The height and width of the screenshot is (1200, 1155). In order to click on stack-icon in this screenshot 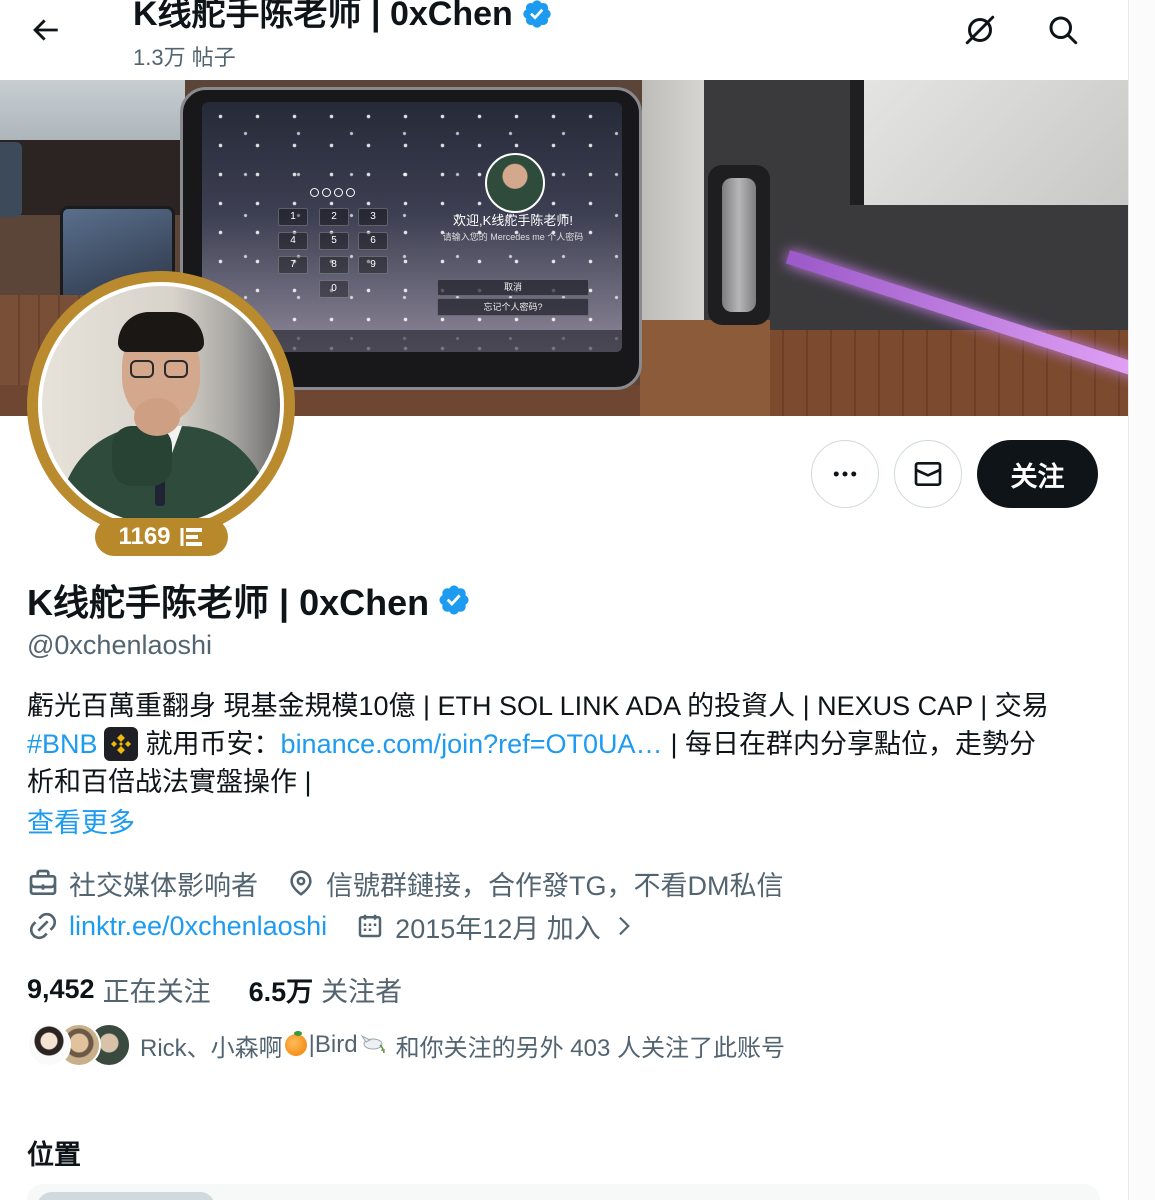, I will do `click(191, 537)`.